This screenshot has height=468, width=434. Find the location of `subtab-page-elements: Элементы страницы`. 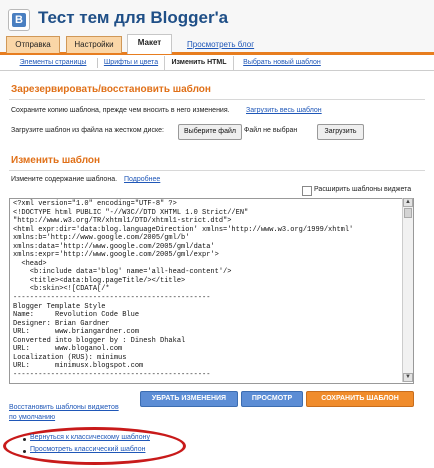

subtab-page-elements: Элементы страницы is located at coordinates (53, 63).